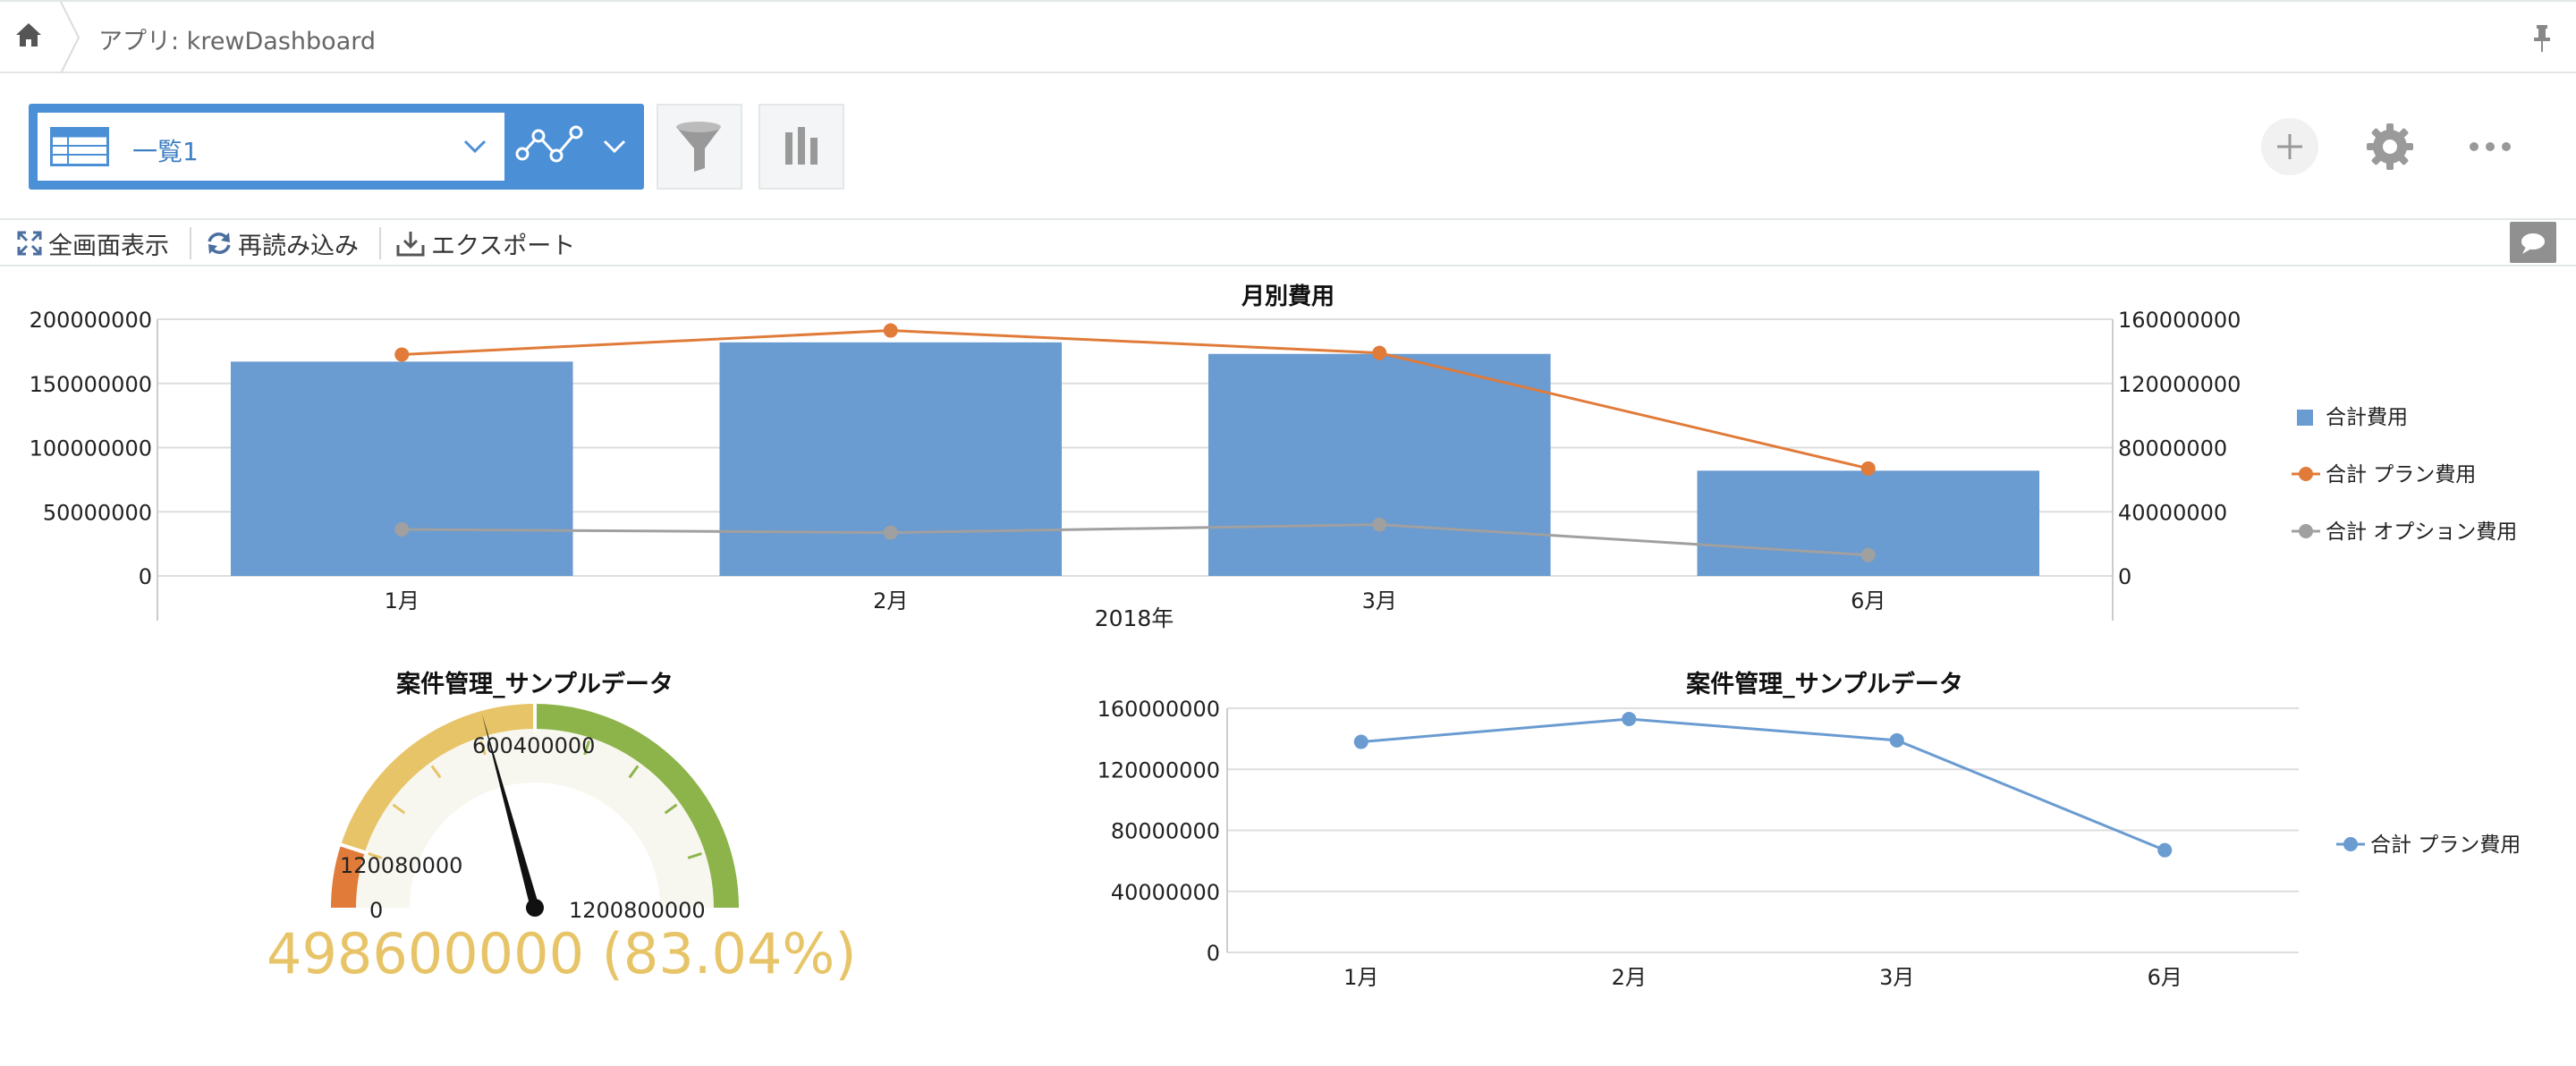 The height and width of the screenshot is (1066, 2576). I want to click on chart-type-toggle, so click(574, 147).